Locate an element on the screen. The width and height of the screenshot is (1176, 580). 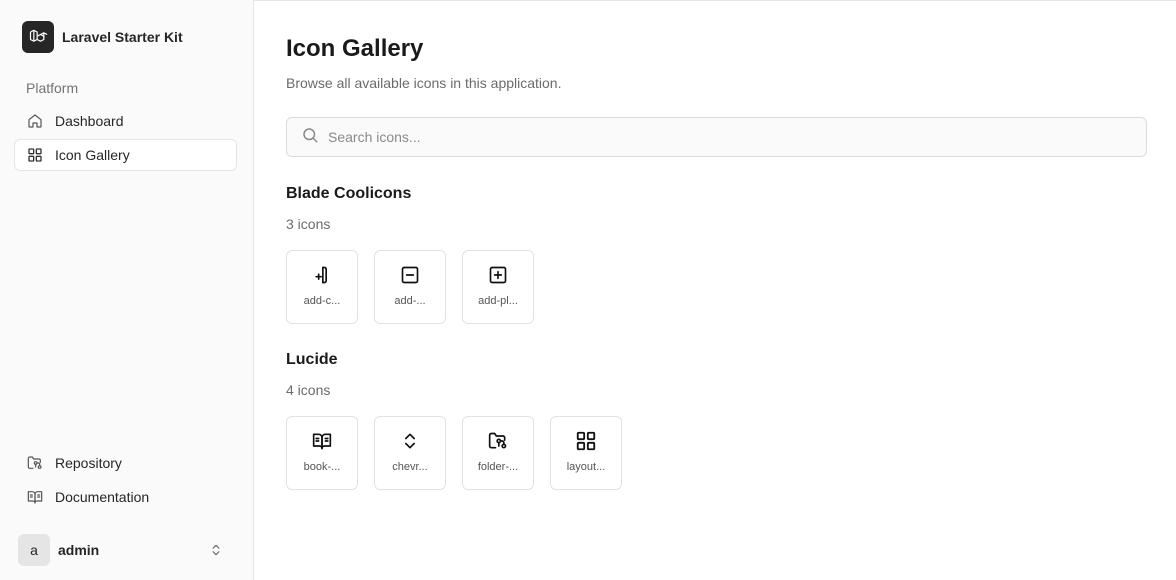
sidebar-item-label: Icon Gallery is located at coordinates (92, 155).